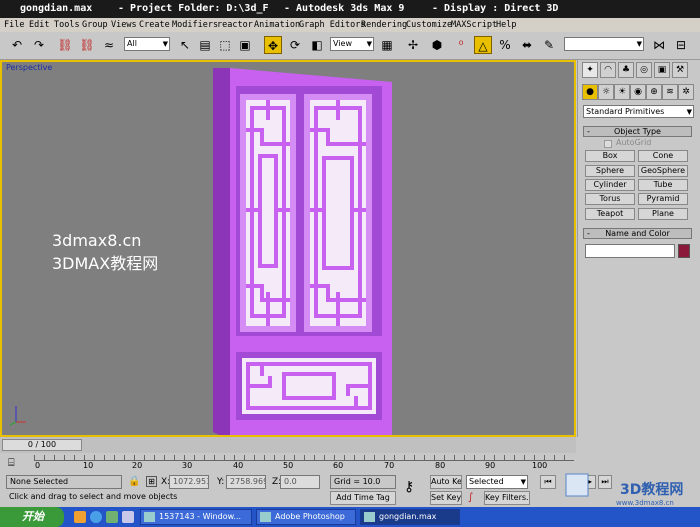  What do you see at coordinates (663, 185) in the screenshot?
I see `tube-button: Tube` at bounding box center [663, 185].